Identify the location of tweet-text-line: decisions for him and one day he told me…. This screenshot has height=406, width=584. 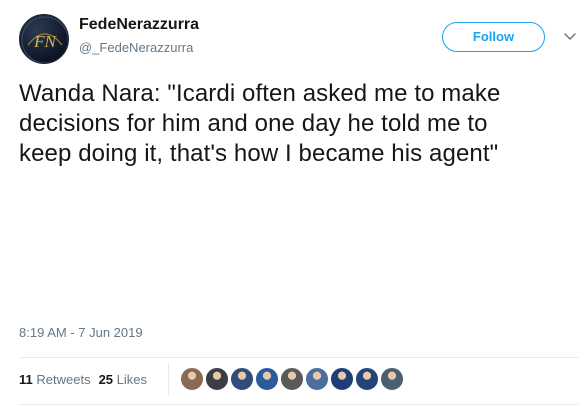
(253, 123).